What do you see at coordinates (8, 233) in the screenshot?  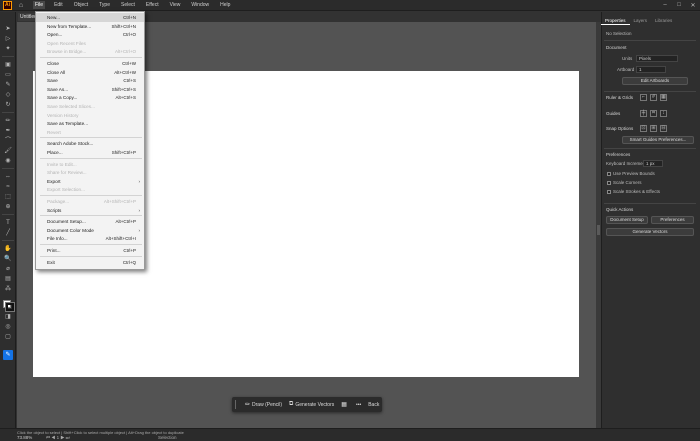 I see `line-tool-icon: ╱` at bounding box center [8, 233].